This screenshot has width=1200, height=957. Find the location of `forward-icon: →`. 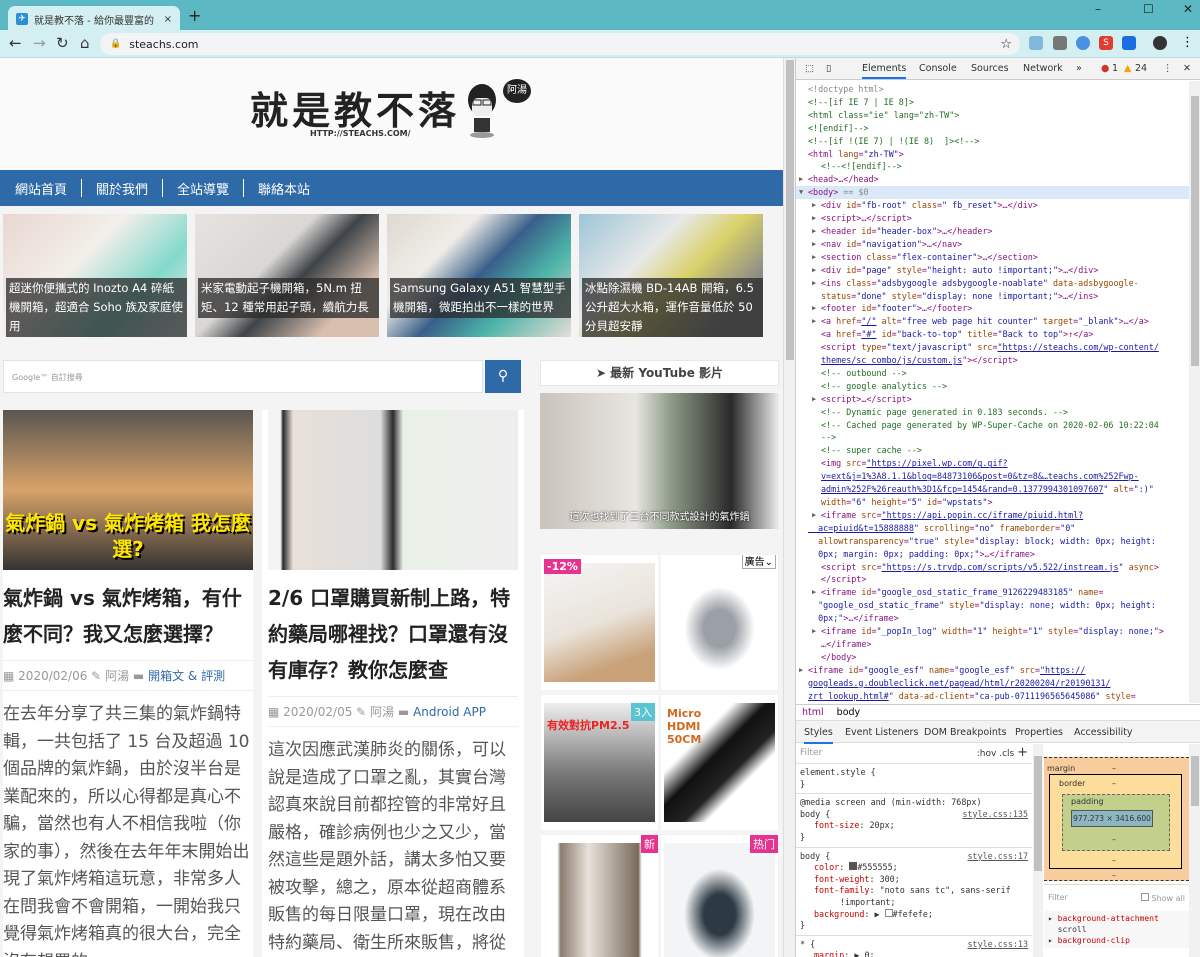

forward-icon: → is located at coordinates (39, 43).